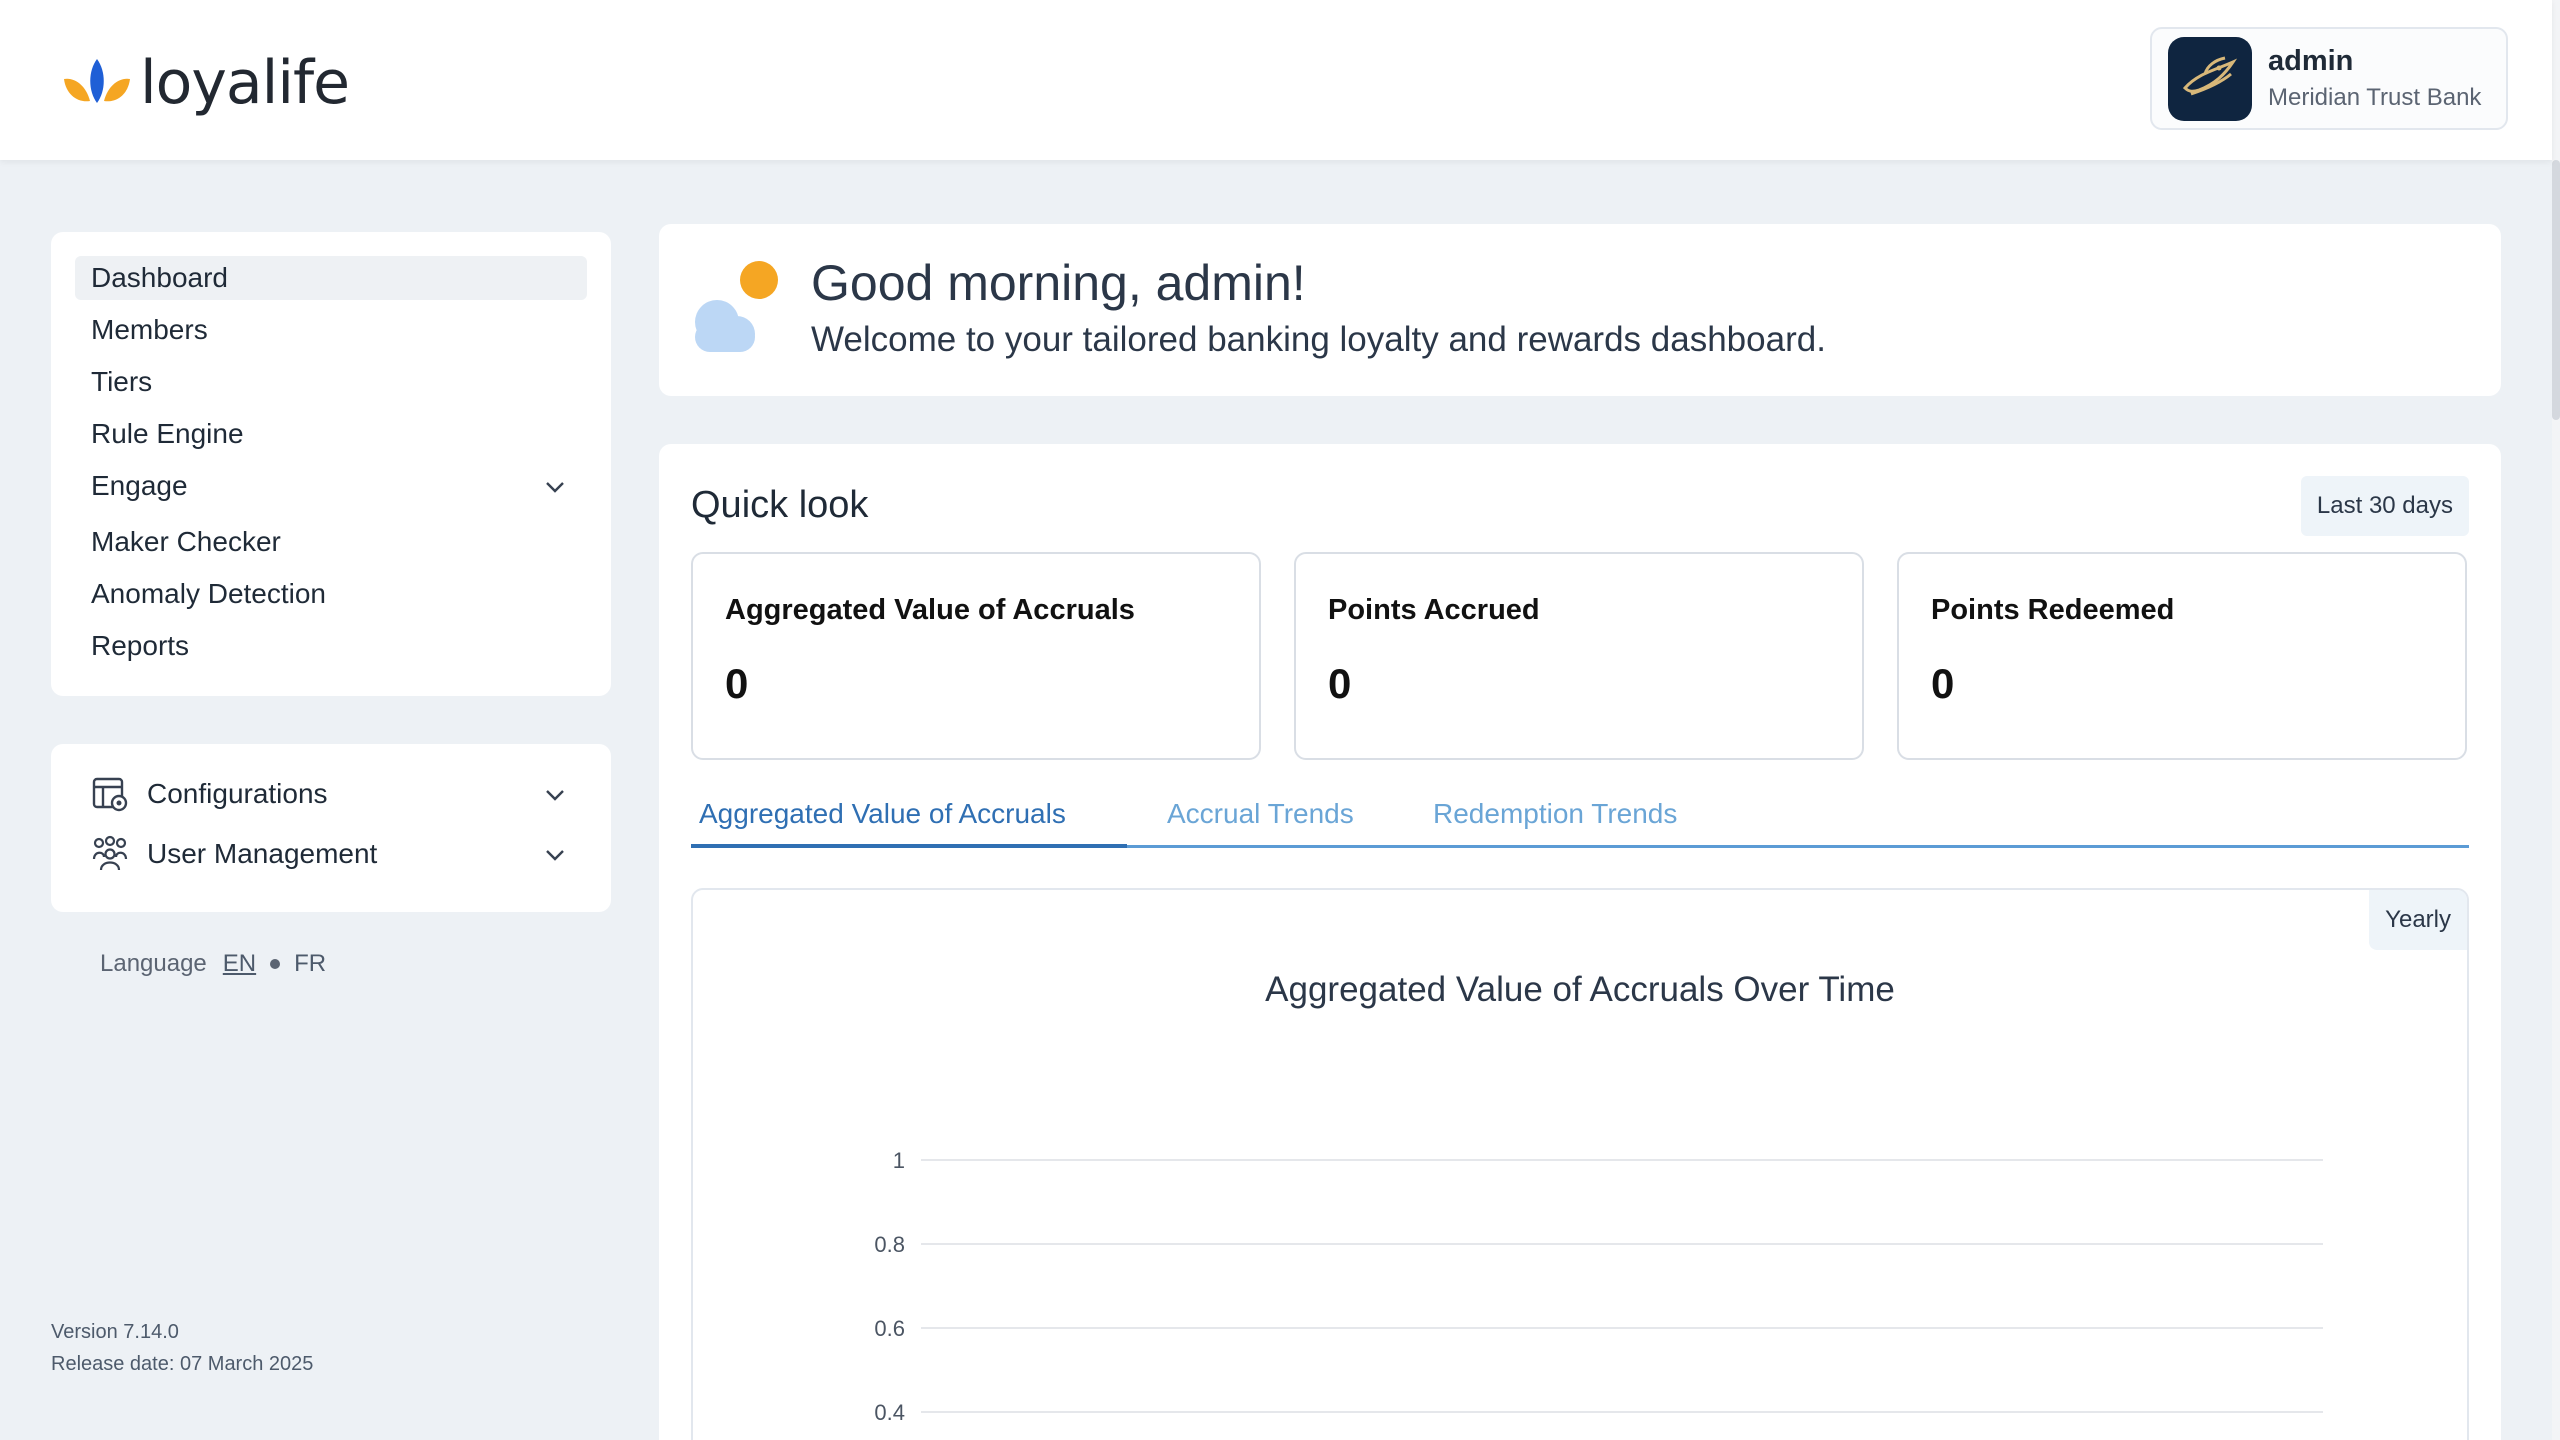 The image size is (2560, 1440). What do you see at coordinates (331, 434) in the screenshot?
I see `sidebar-item-rule-engine: Rule Engine` at bounding box center [331, 434].